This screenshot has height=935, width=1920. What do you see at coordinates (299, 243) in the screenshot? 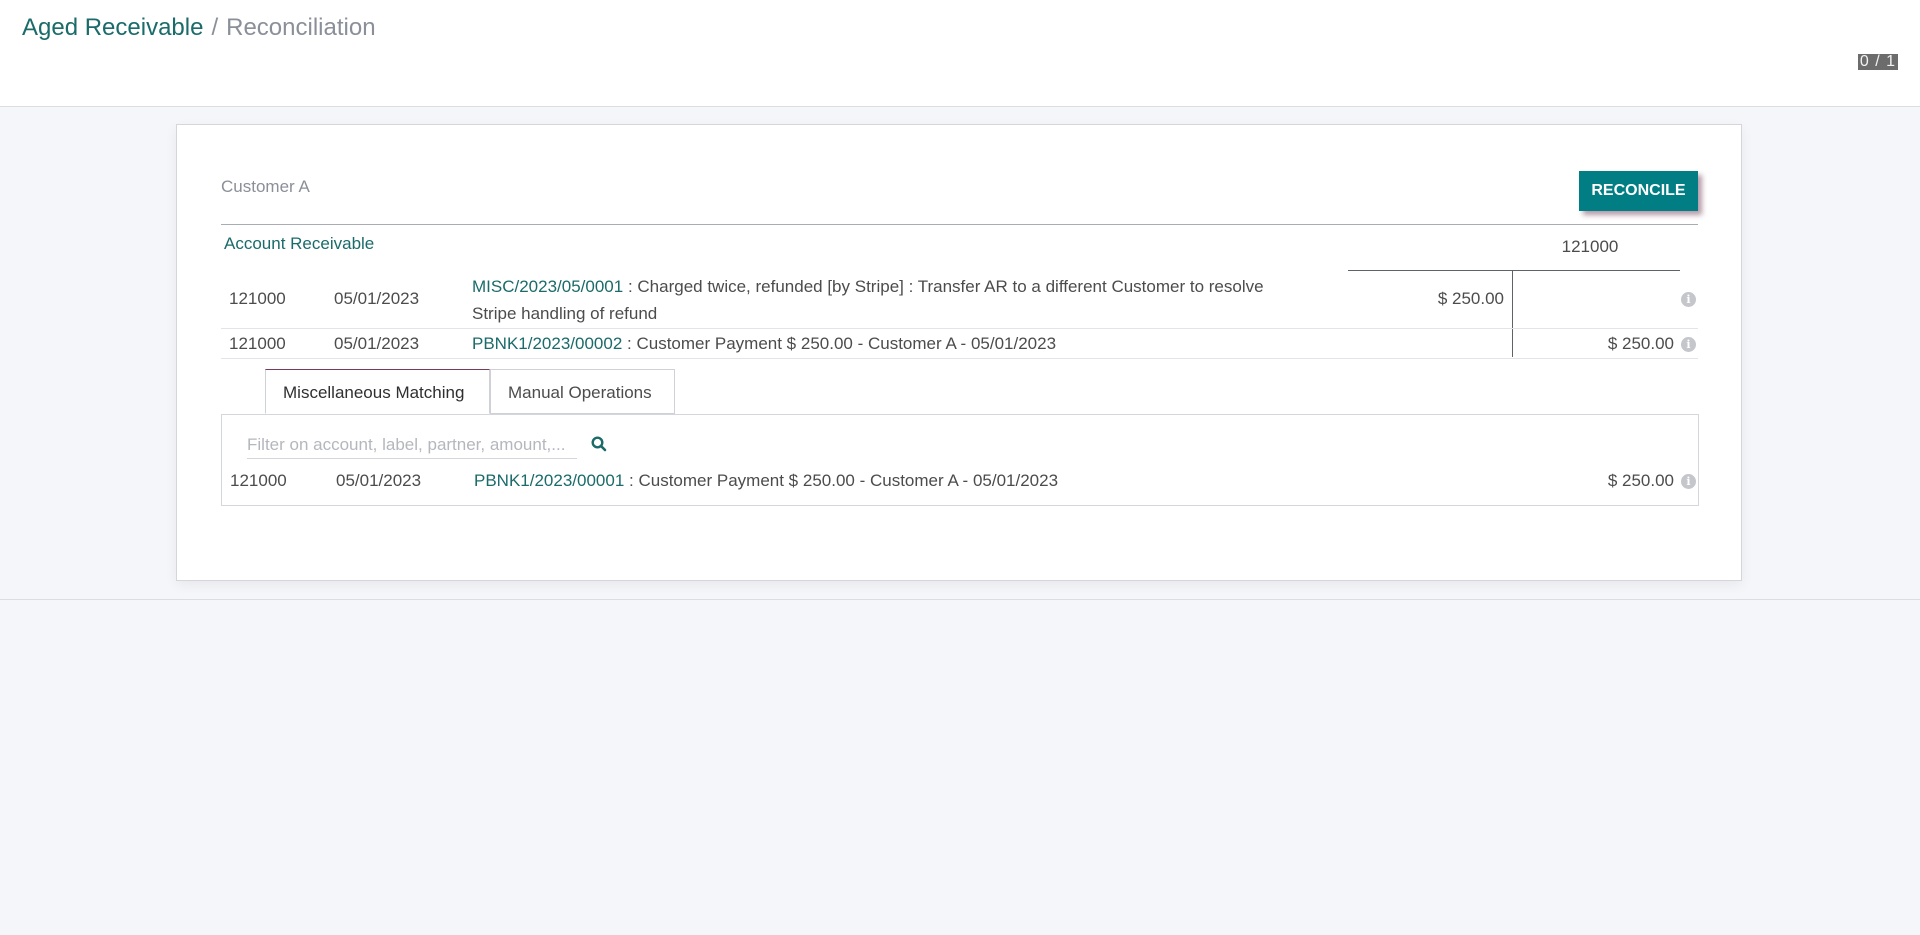
I see `account-title: Account Receivable` at bounding box center [299, 243].